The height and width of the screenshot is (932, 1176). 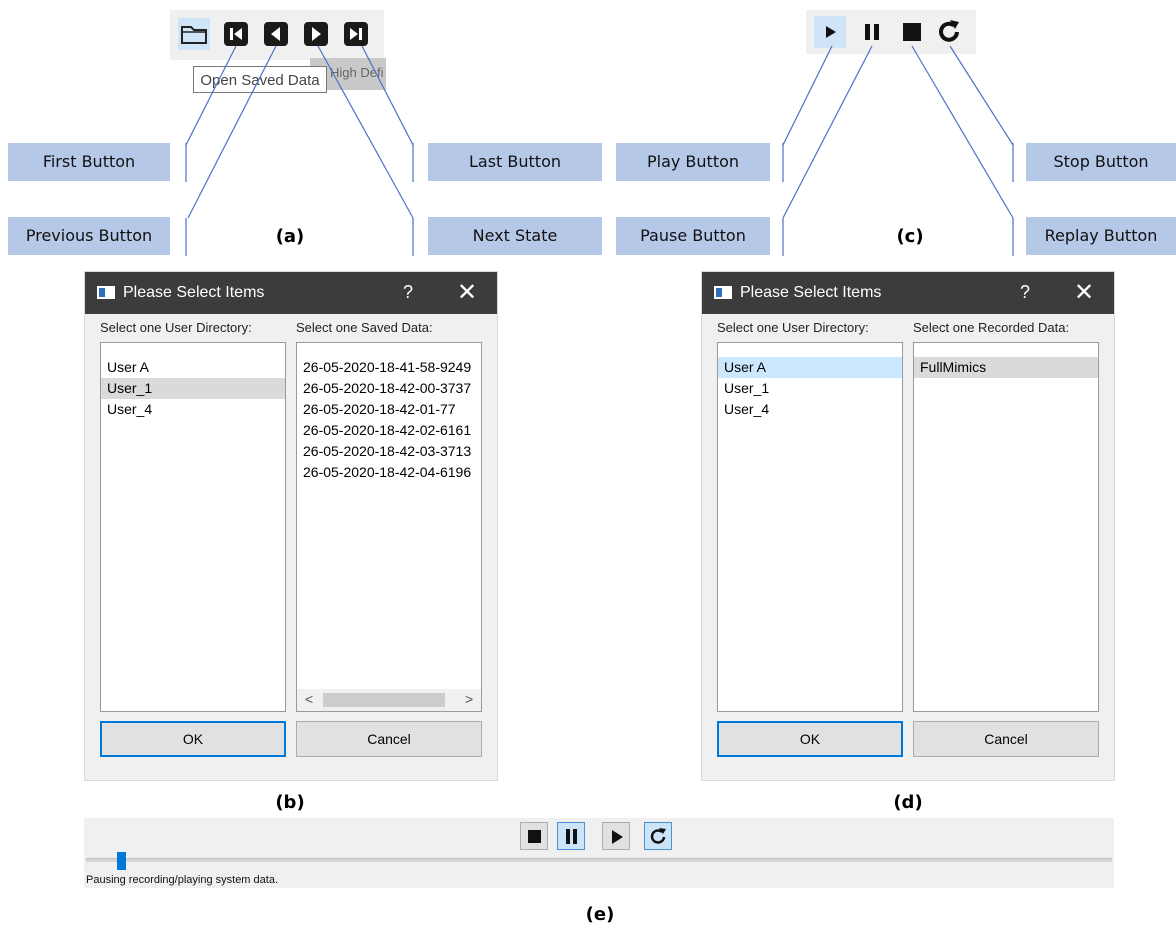 What do you see at coordinates (1006, 527) in the screenshot?
I see `recorded-data-list: FullMimics` at bounding box center [1006, 527].